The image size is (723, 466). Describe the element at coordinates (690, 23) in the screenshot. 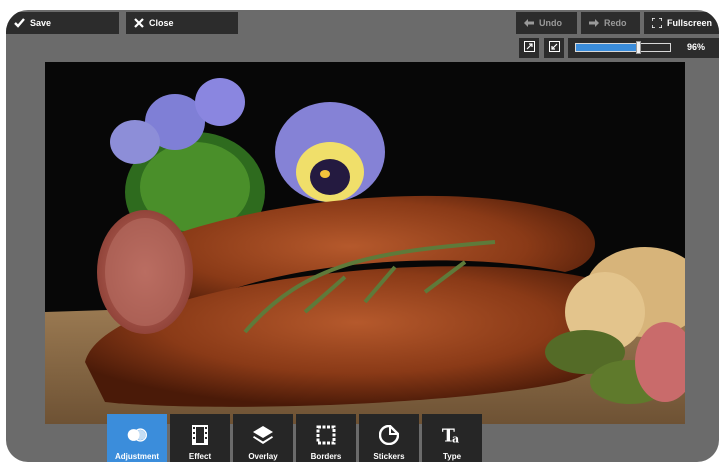

I see `fullscreen-label: Fullscreen` at that location.